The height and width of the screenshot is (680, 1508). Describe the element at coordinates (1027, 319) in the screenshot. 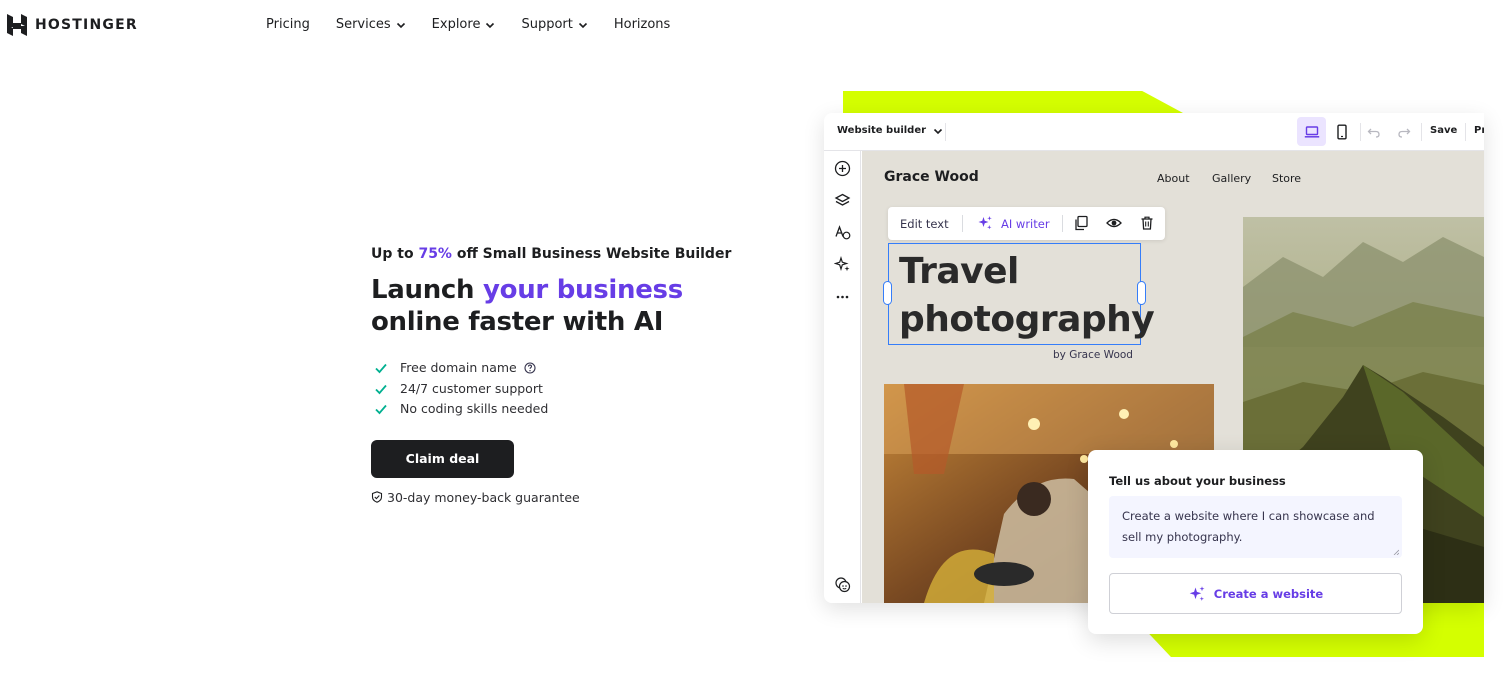

I see `heading-line2: photography` at that location.